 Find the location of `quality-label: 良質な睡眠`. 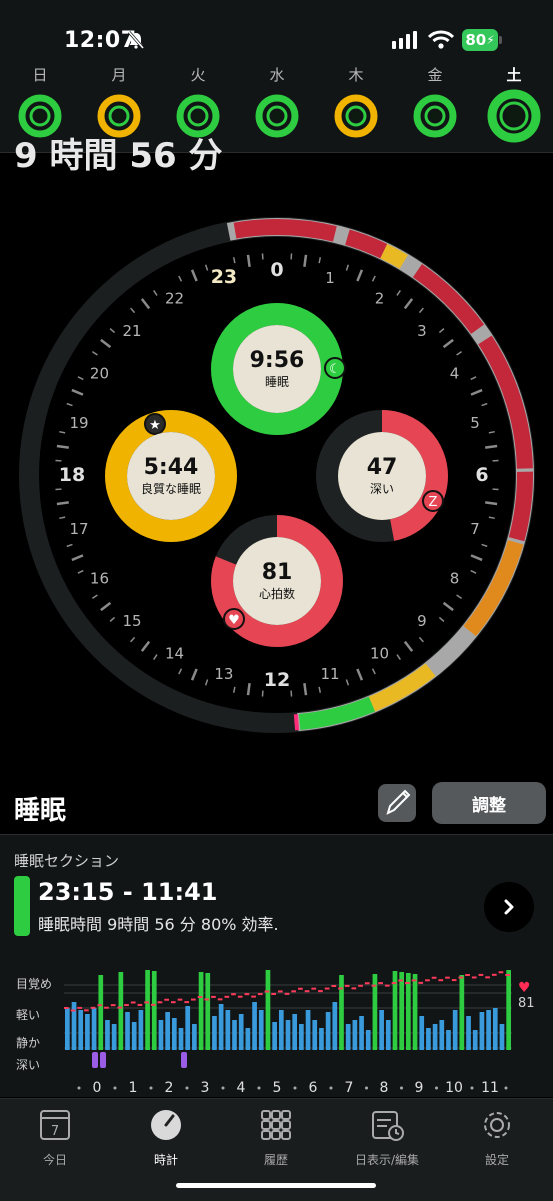

quality-label: 良質な睡眠 is located at coordinates (171, 489).